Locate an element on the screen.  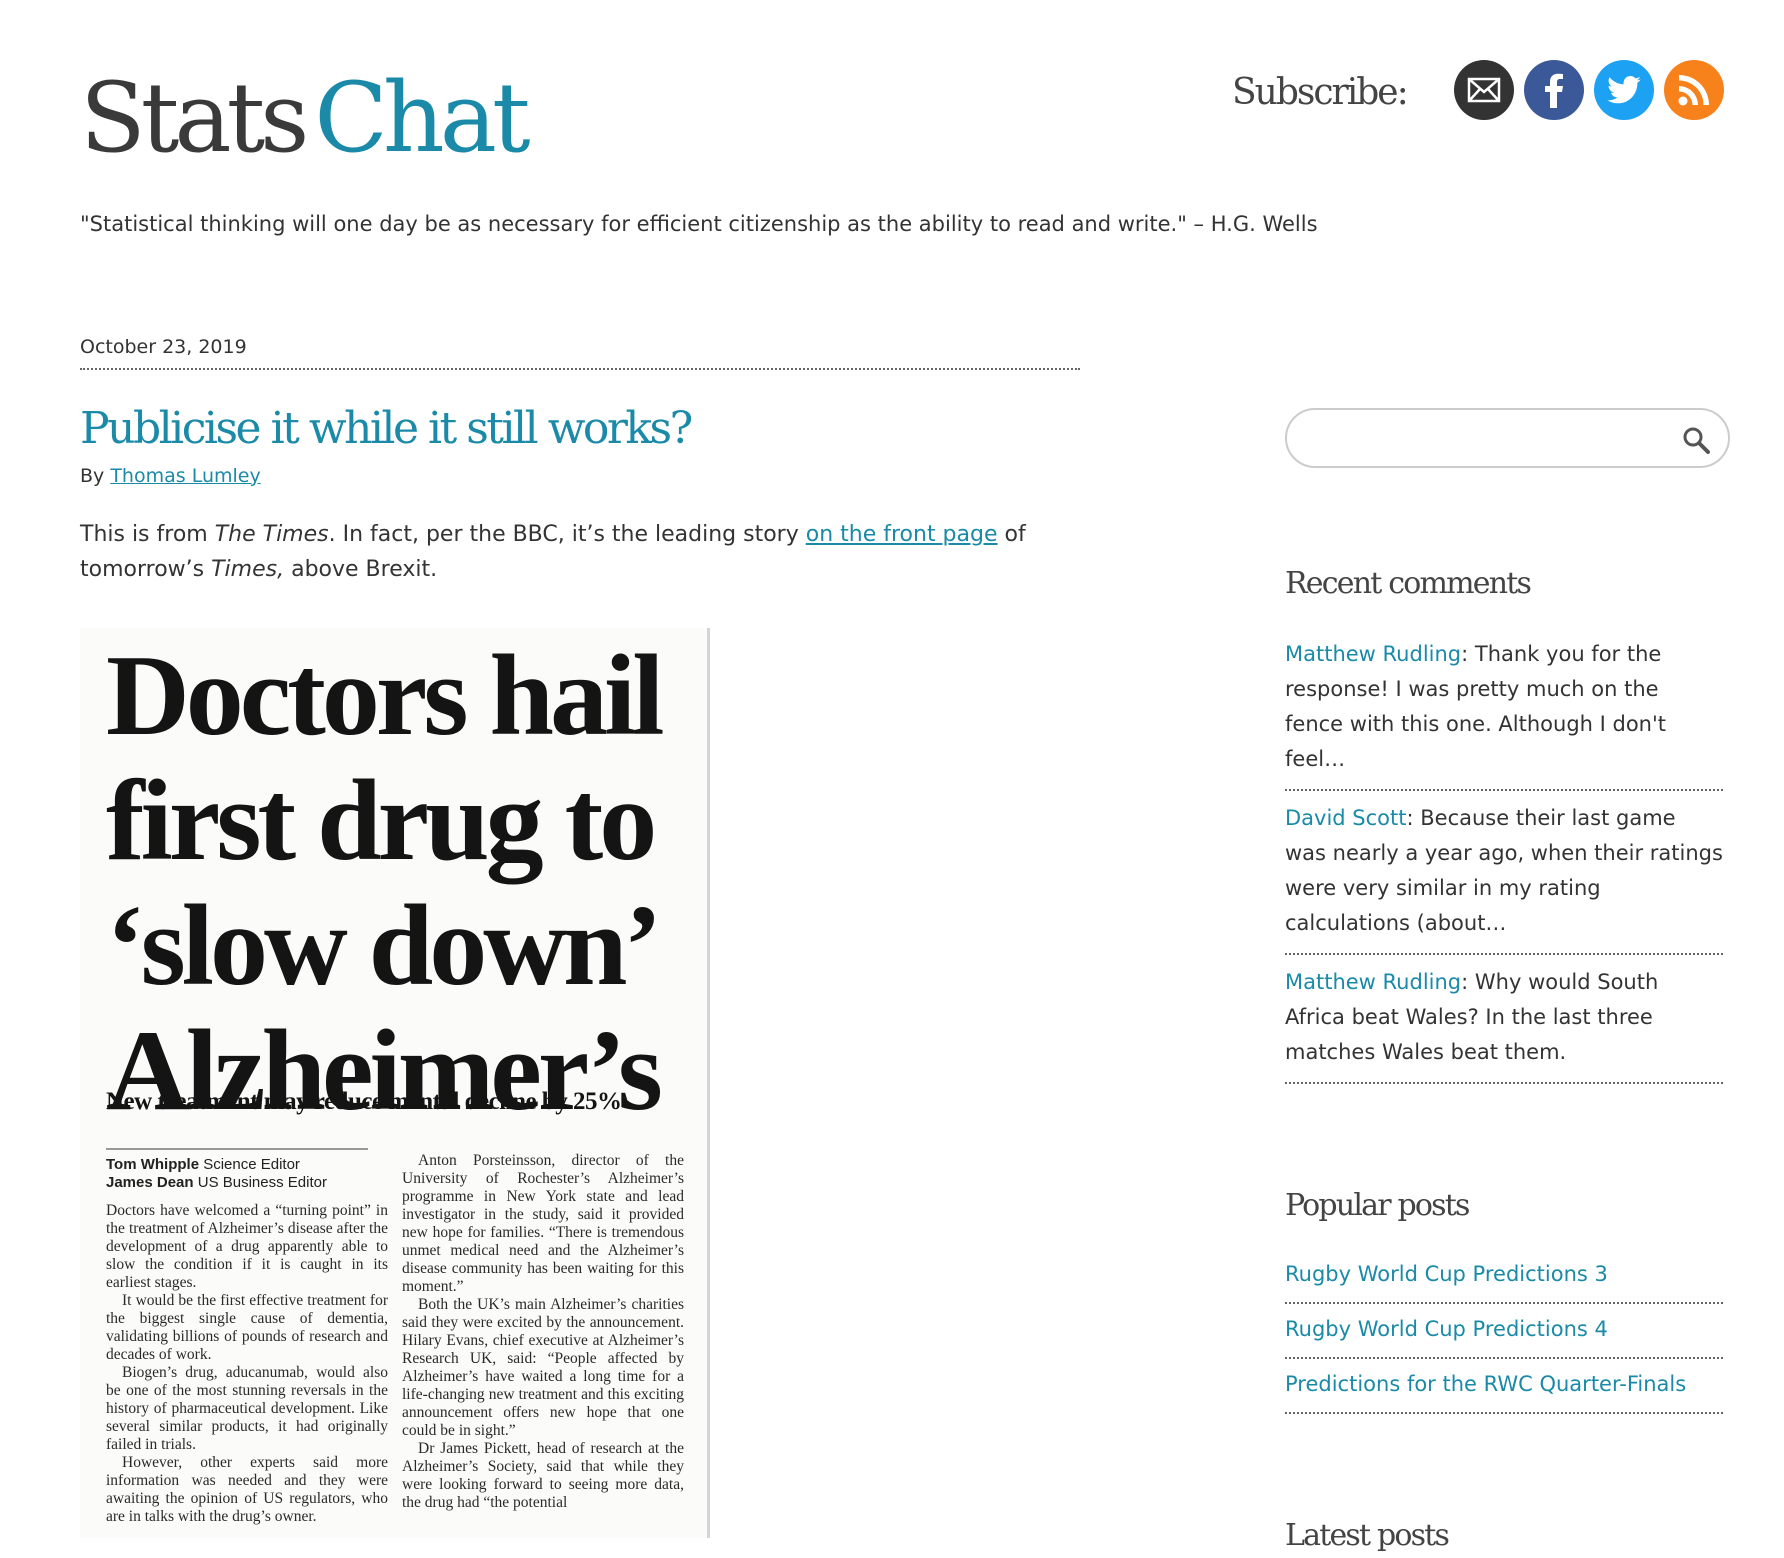
rss-button is located at coordinates (1694, 90).